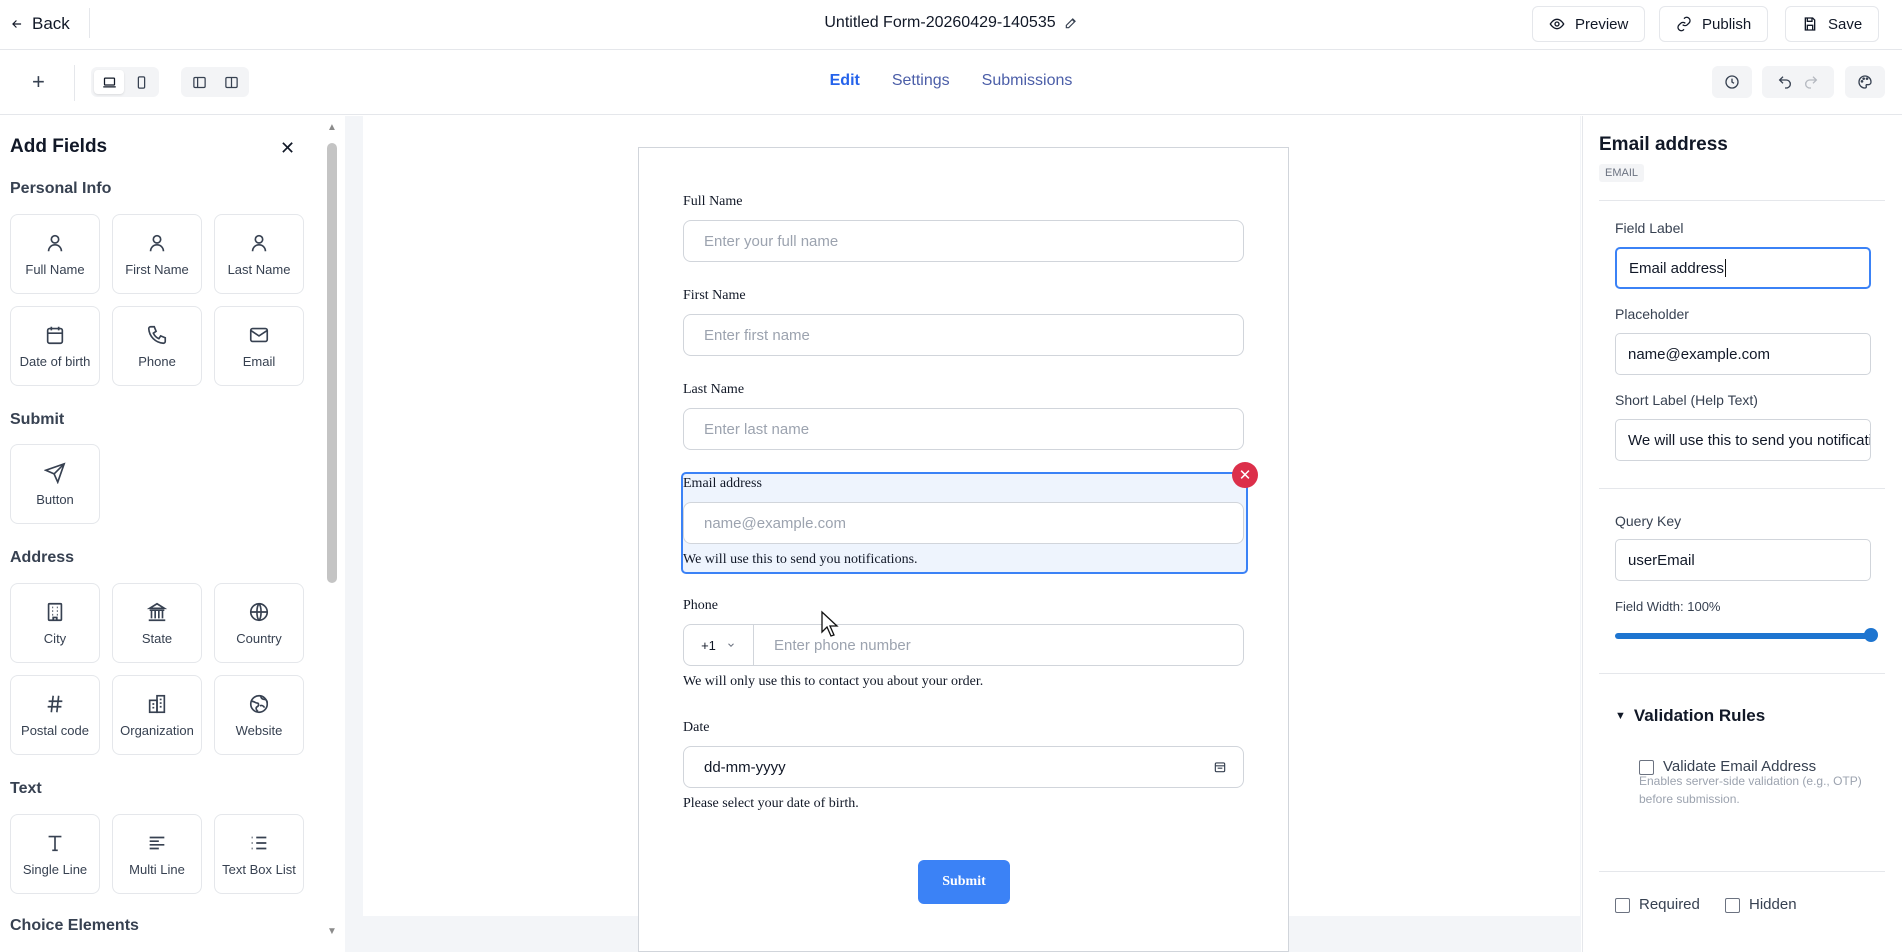 Image resolution: width=1902 pixels, height=952 pixels. I want to click on date-input: dd-mm-yyyy, so click(963, 767).